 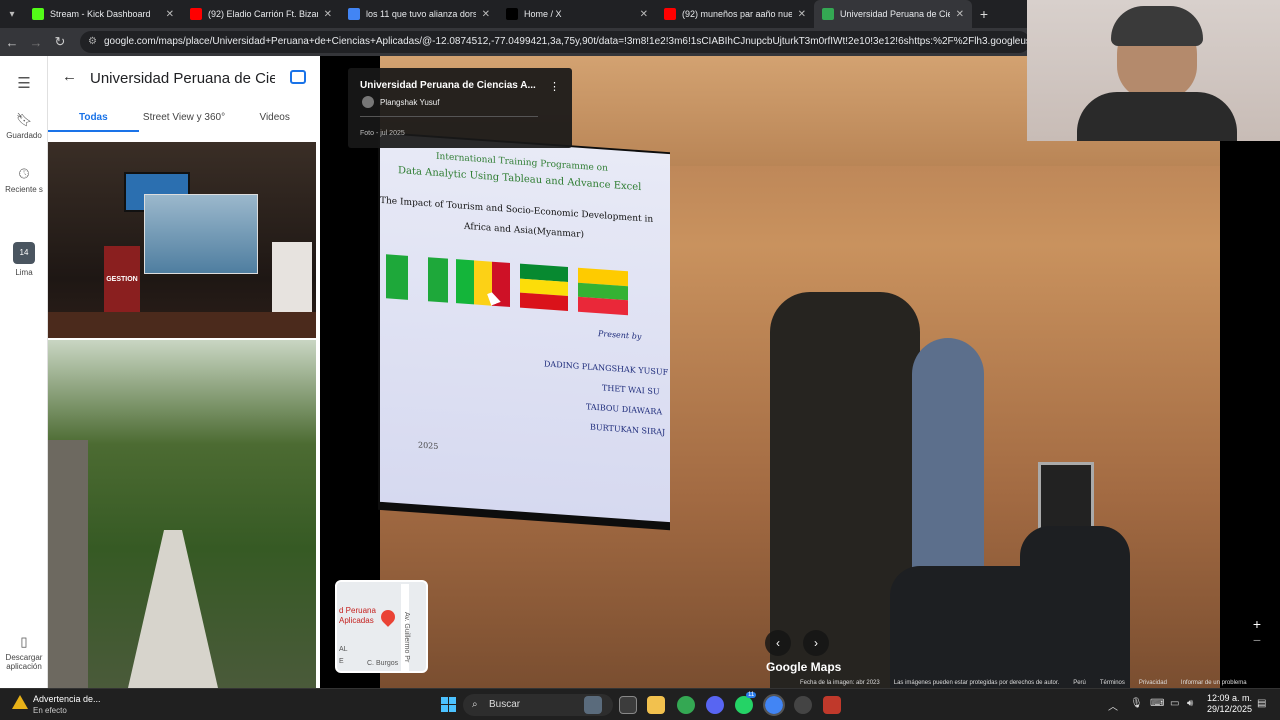 I want to click on browser-tab: (92) muneños par aaño nuevo ✕, so click(x=735, y=14).